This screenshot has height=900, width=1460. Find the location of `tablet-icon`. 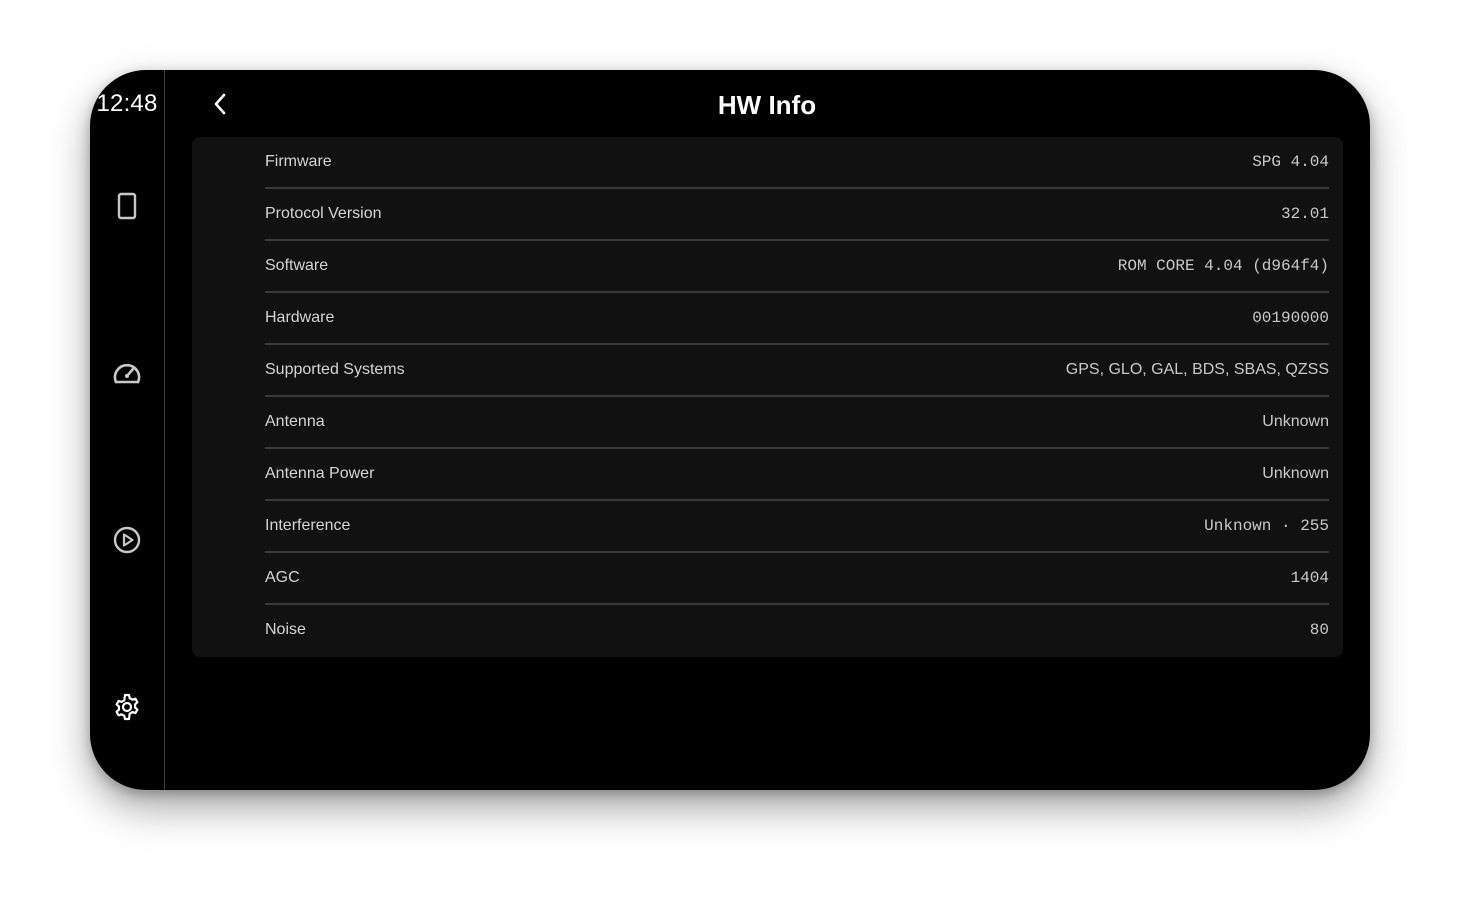

tablet-icon is located at coordinates (127, 206).